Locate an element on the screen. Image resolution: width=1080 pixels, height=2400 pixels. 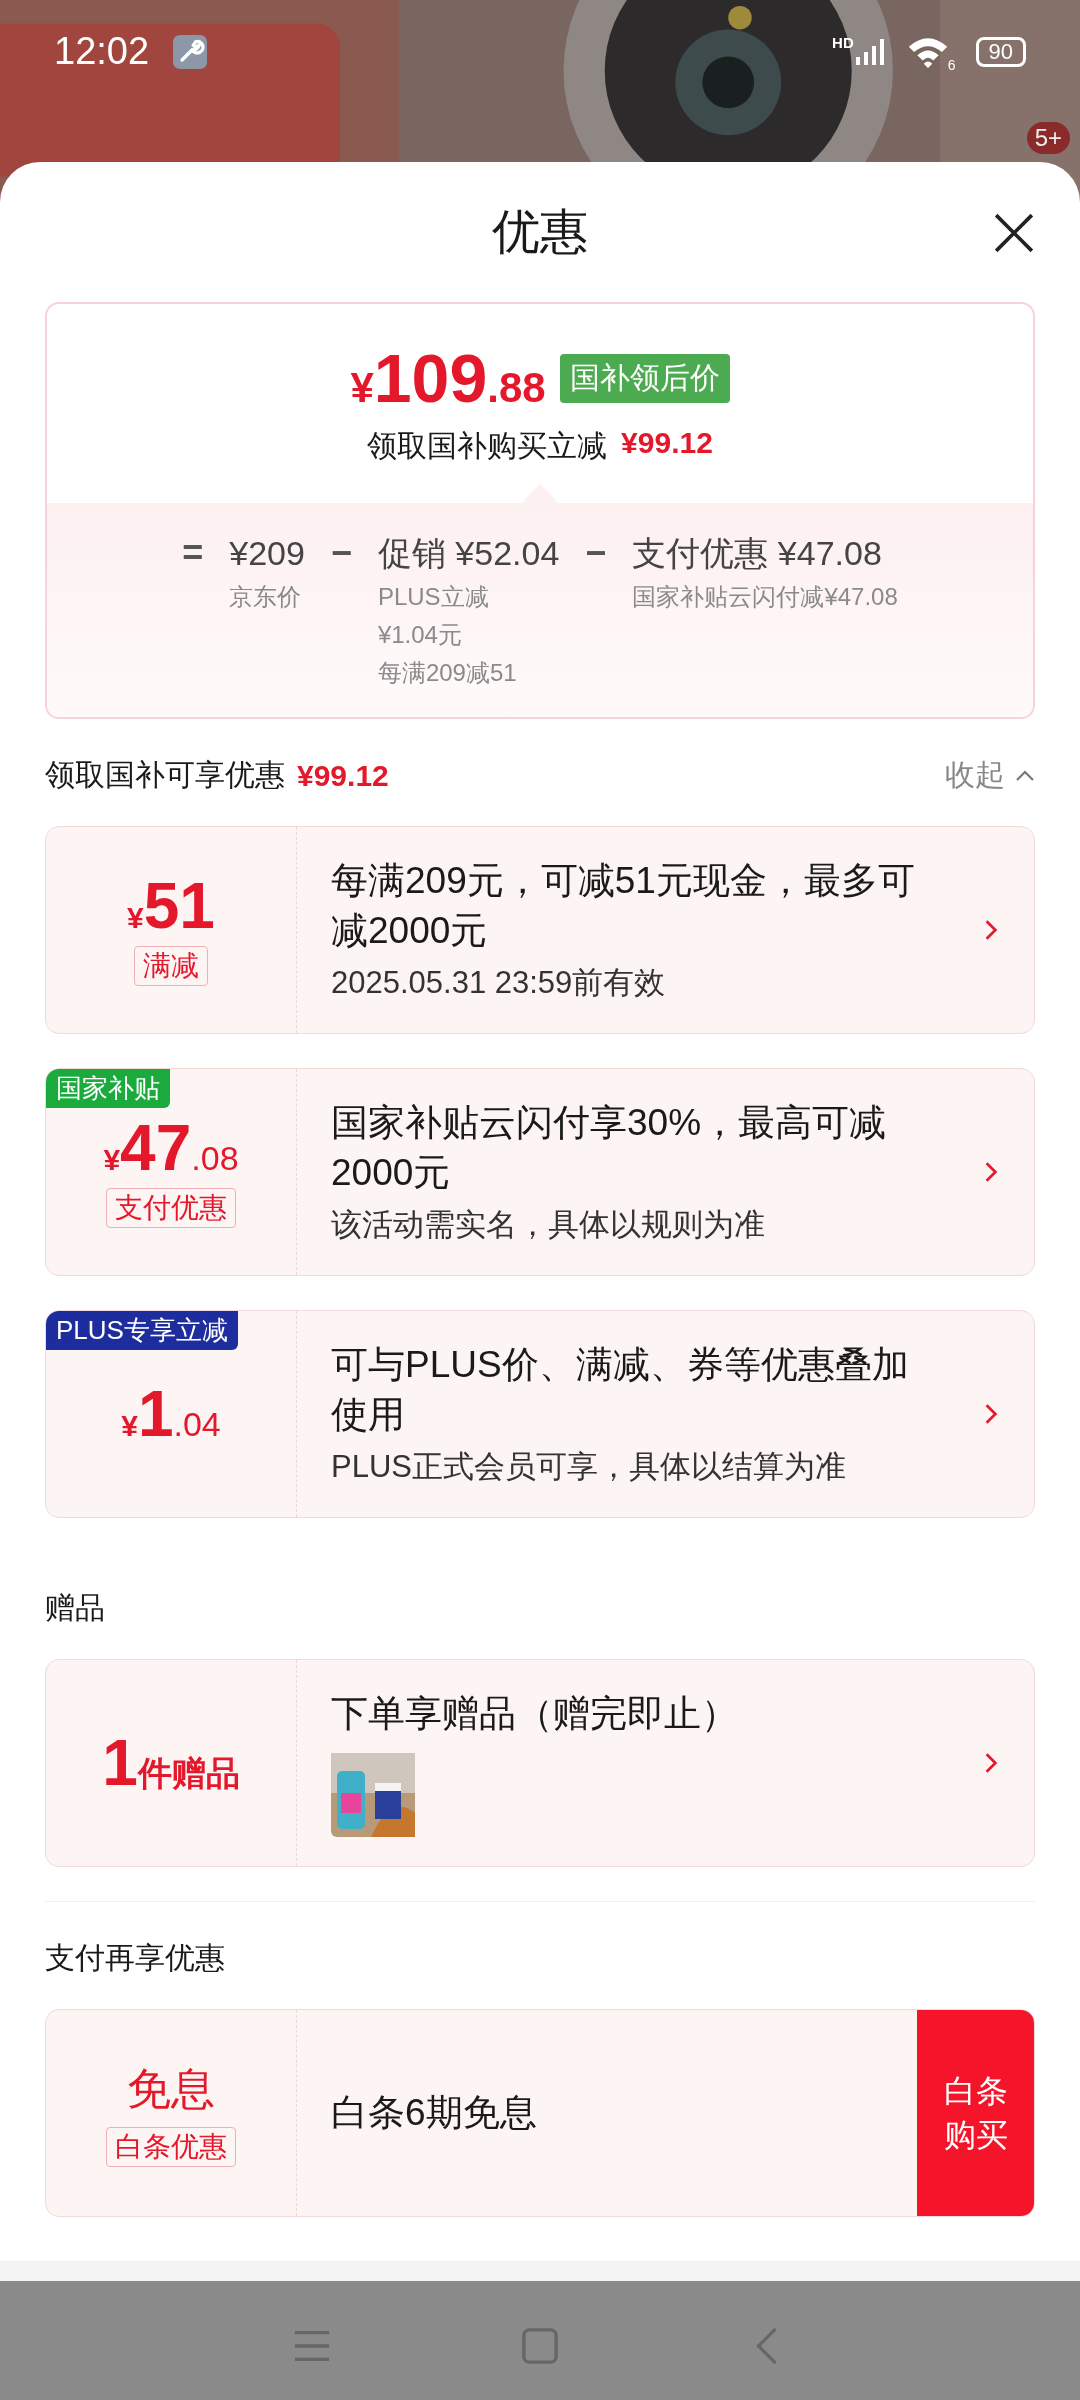
offer-title: 可与PLUS价、满减、券等优惠叠加使用 is located at coordinates (620, 1390).